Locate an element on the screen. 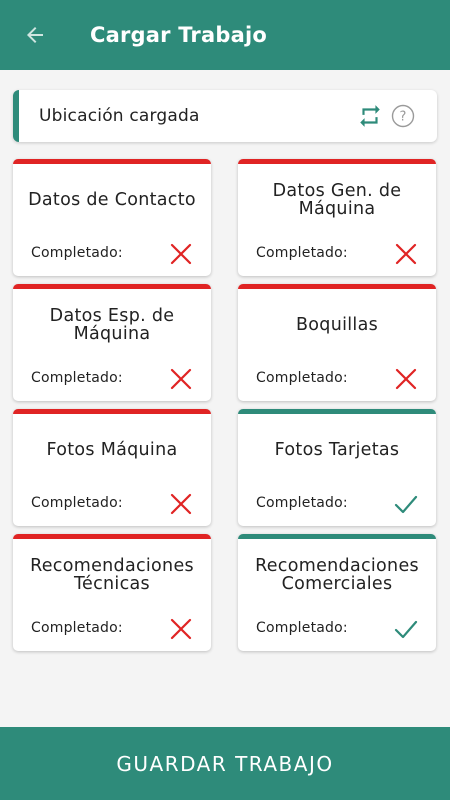 This screenshot has height=800, width=450. section-title: Recomendaciones Comerciales is located at coordinates (337, 575).